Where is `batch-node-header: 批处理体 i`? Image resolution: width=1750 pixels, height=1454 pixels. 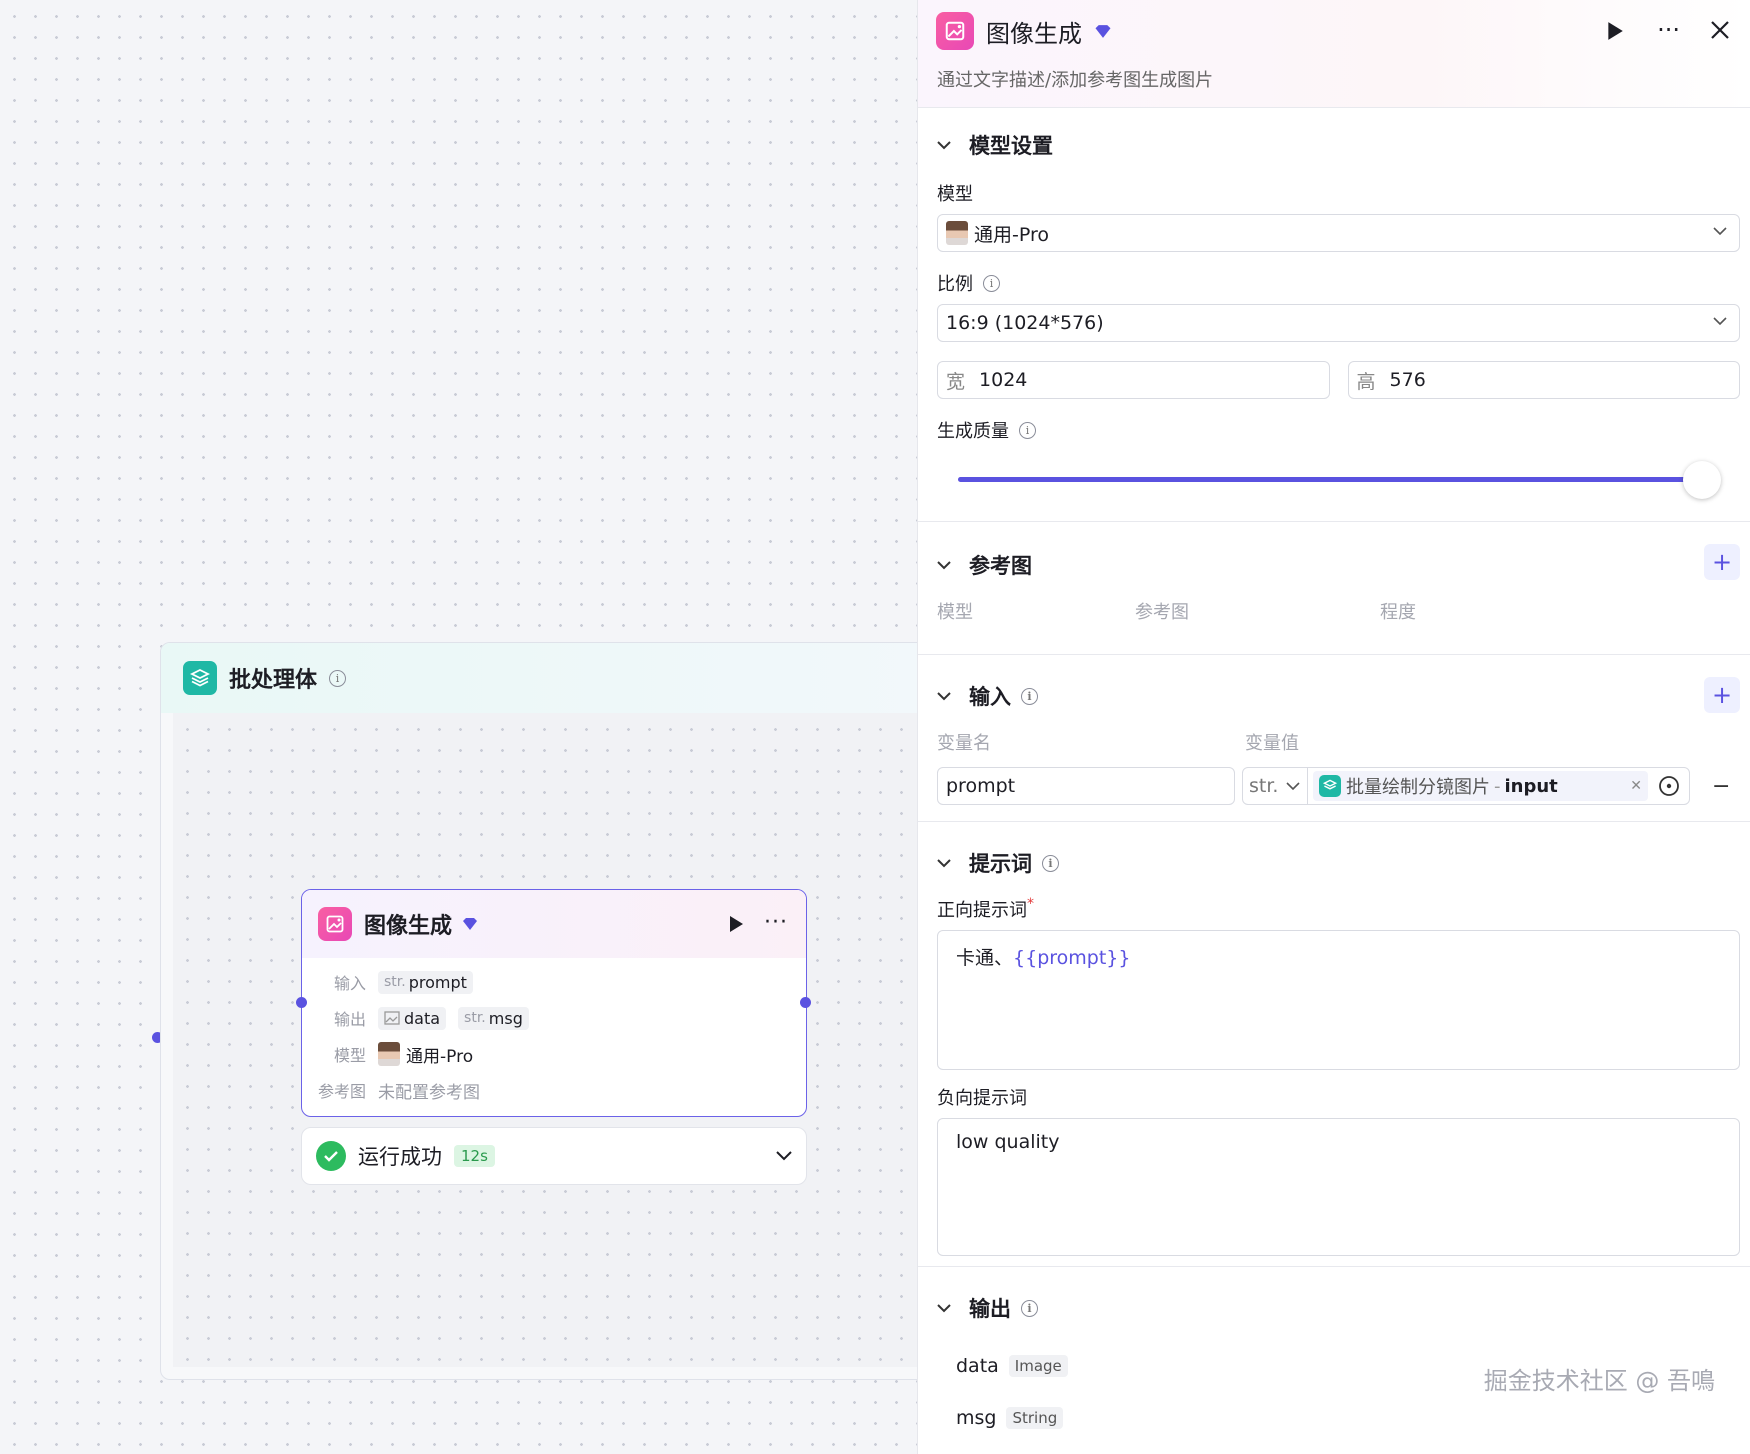
batch-node-header: 批处理体 i is located at coordinates (550, 678).